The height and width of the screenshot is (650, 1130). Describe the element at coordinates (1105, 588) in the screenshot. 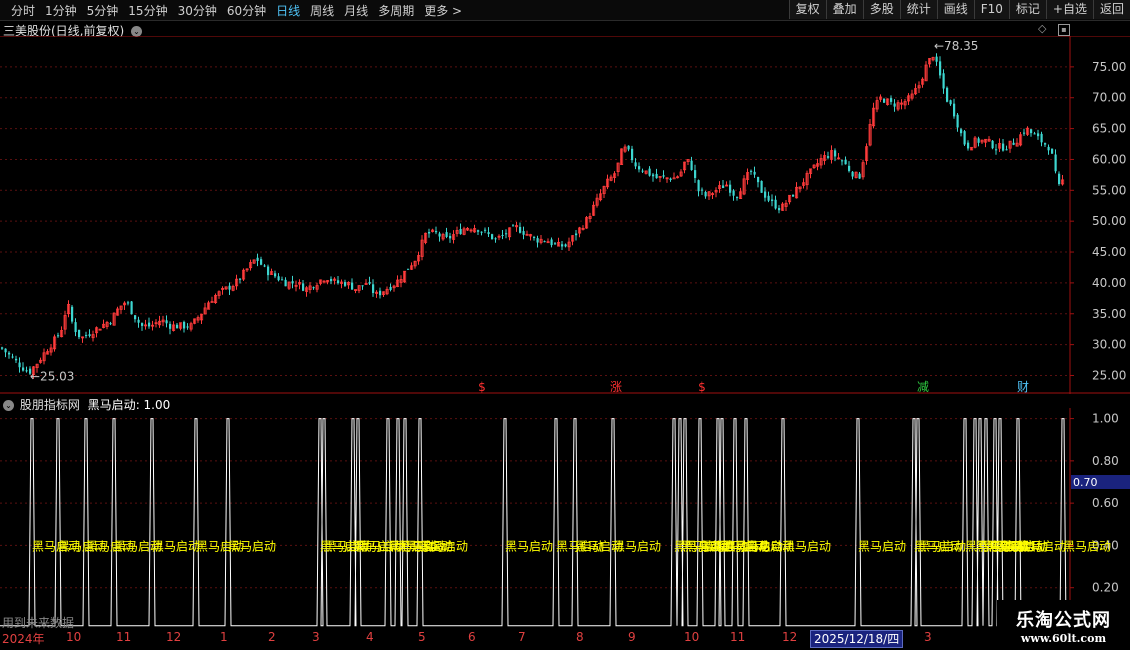

I see `indicator-tick-label: 0.20` at that location.